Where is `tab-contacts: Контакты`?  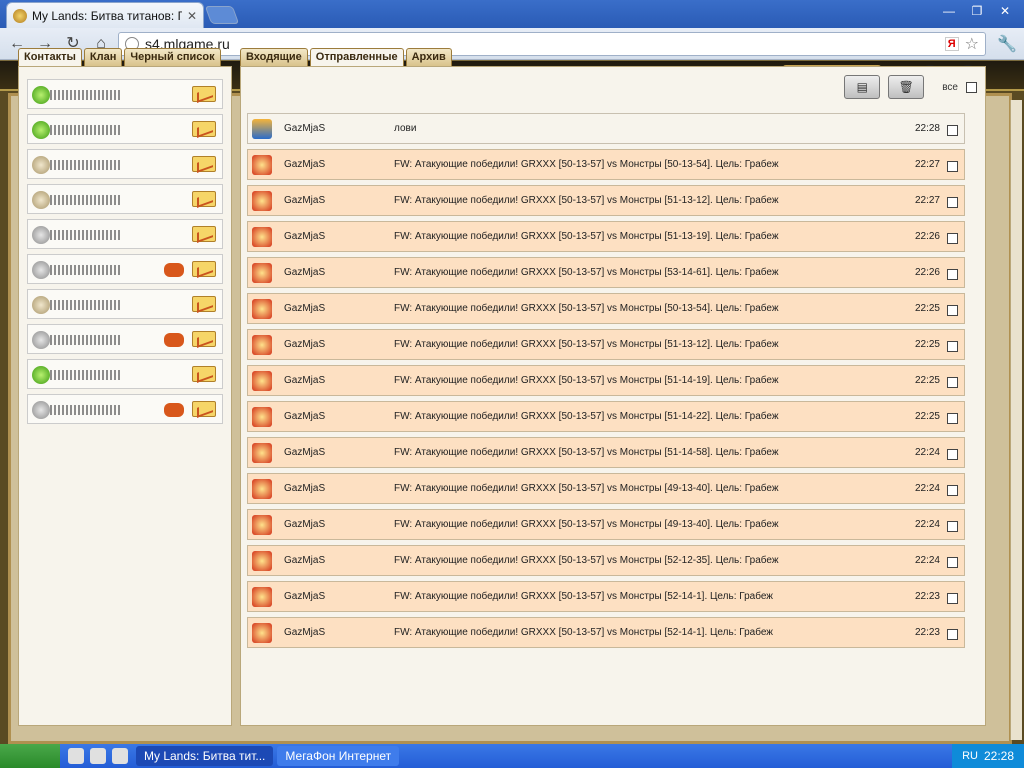
tab-contacts: Контакты is located at coordinates (50, 57).